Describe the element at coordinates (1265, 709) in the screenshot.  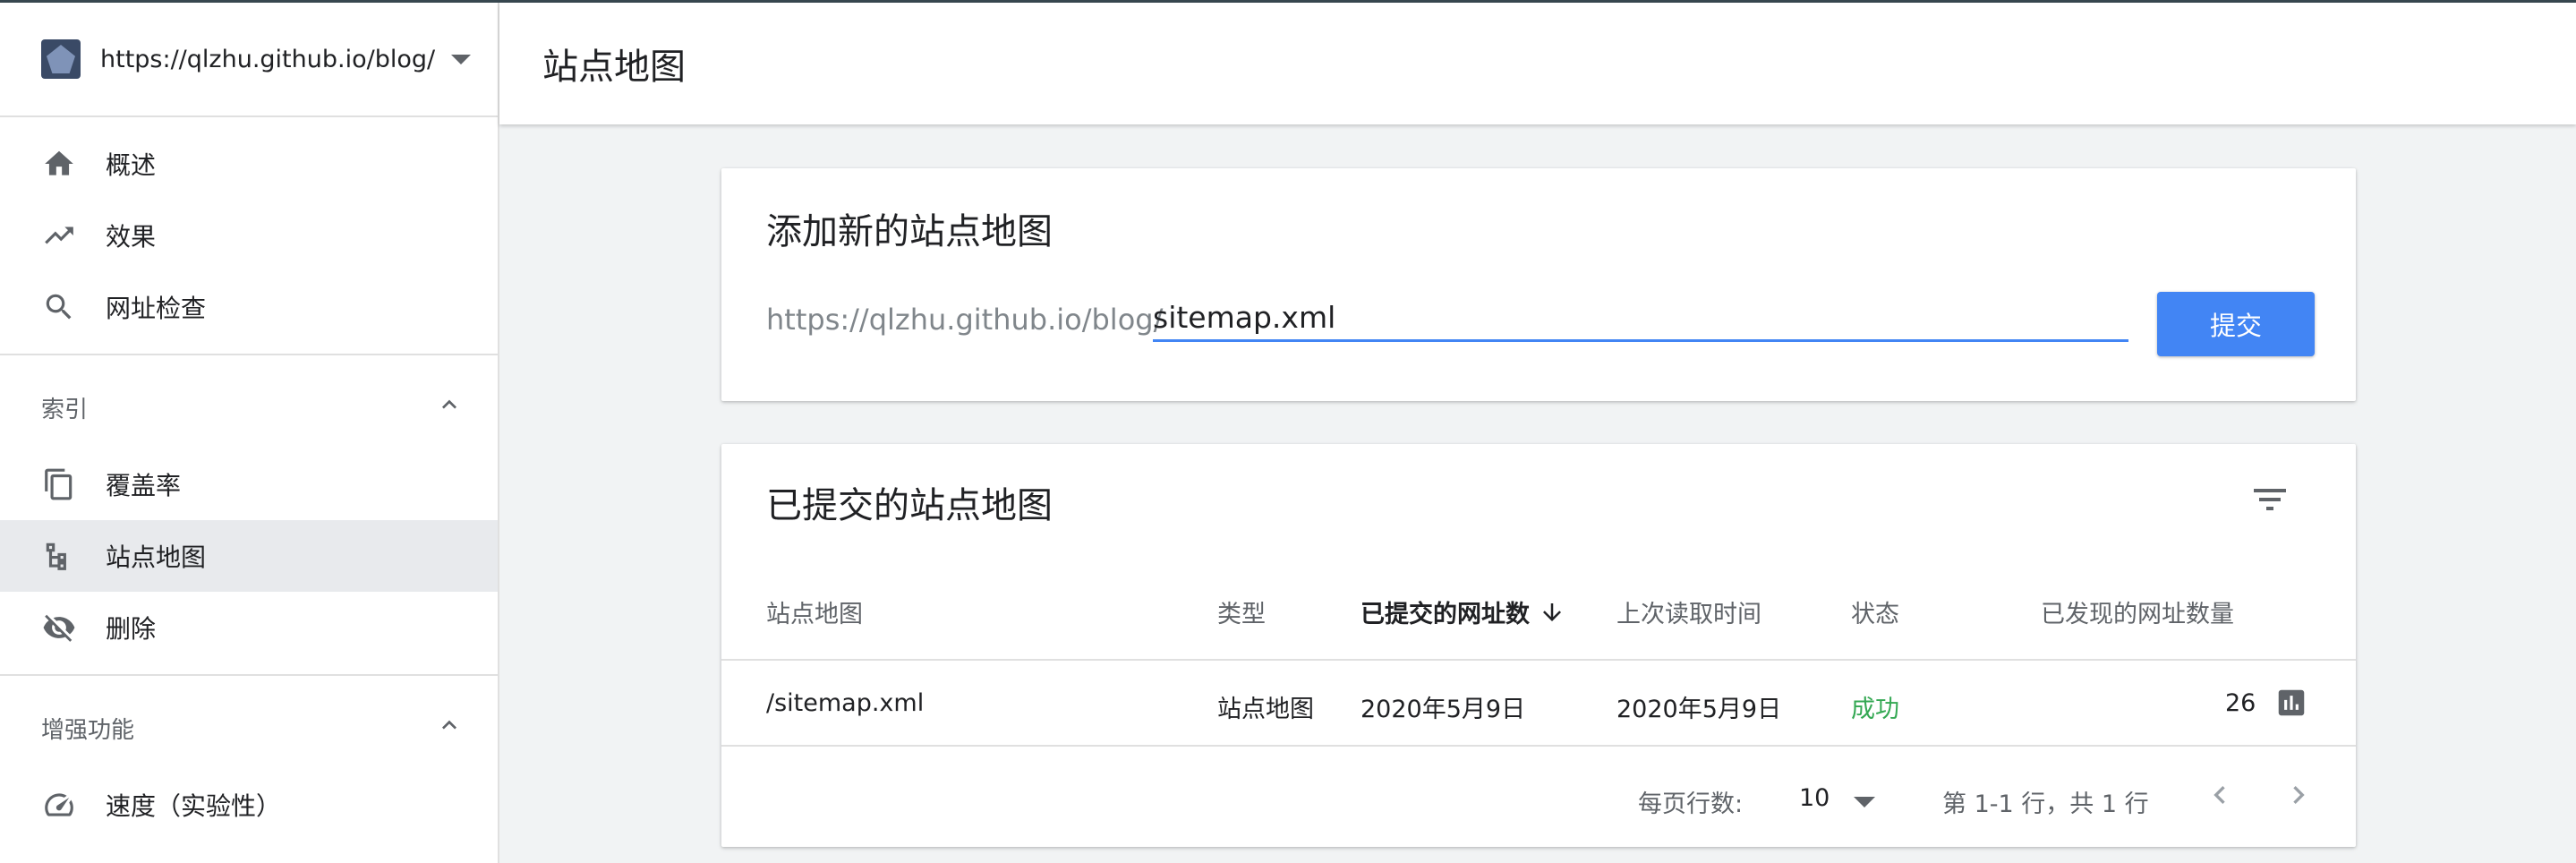
I see `cell-type: 站点地图` at that location.